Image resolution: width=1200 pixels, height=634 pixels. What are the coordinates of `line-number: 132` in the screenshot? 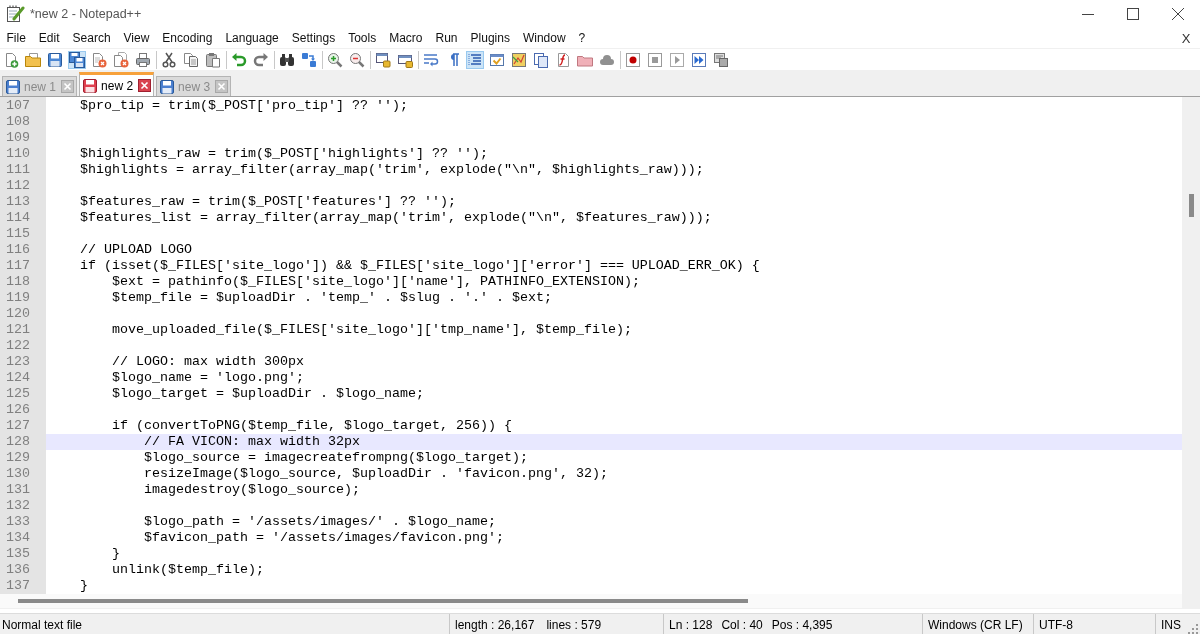 It's located at (18, 506).